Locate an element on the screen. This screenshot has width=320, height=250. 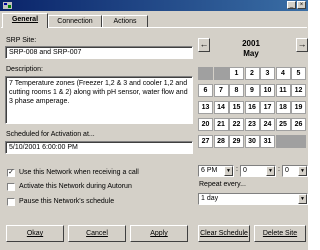
use-network-label: Use this Network when receiving a call is located at coordinates (79, 172).